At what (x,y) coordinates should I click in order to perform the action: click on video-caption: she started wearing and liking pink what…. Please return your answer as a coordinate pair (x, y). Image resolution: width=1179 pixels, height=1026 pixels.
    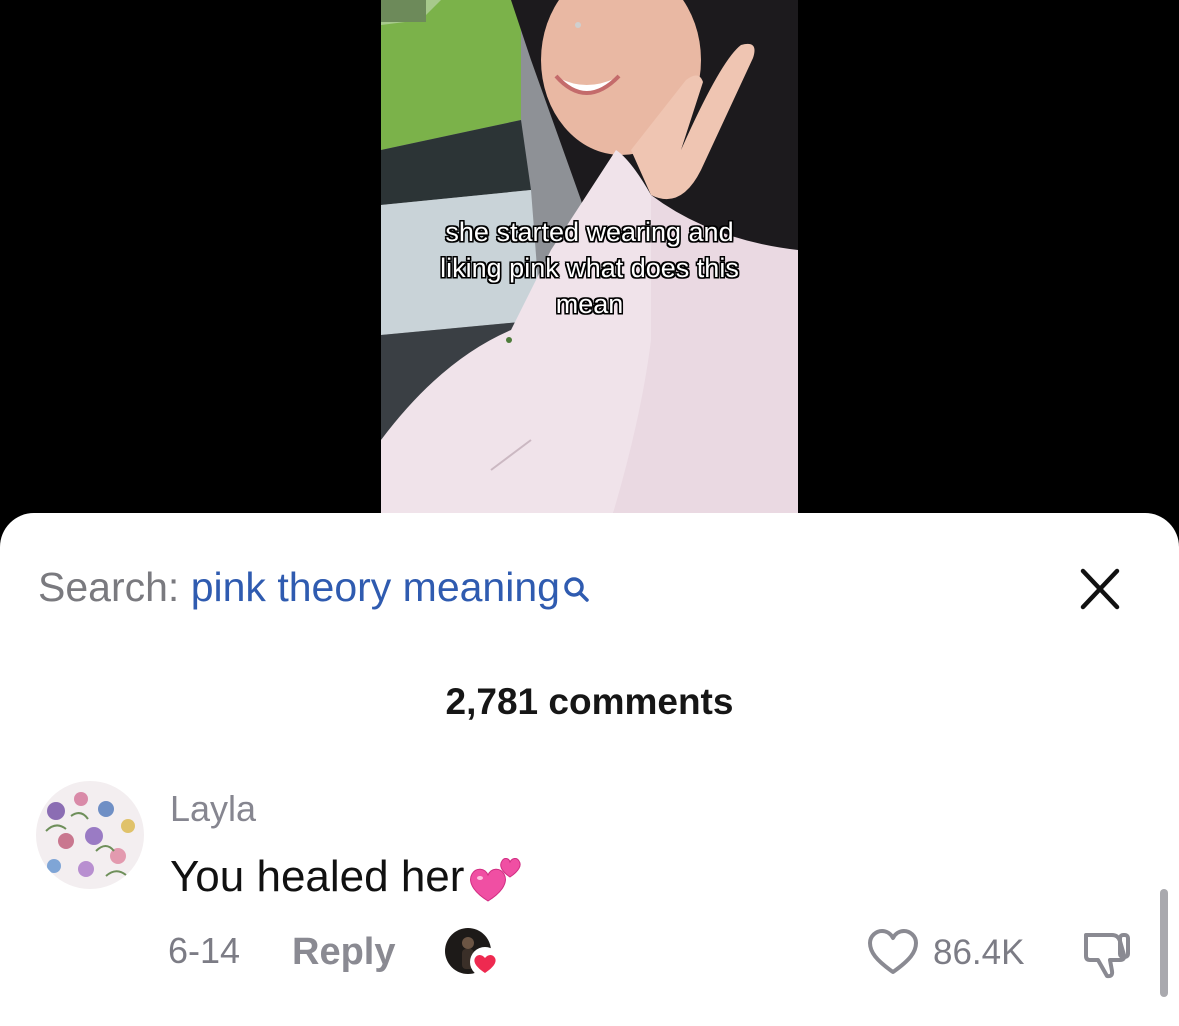
    Looking at the image, I should click on (589, 268).